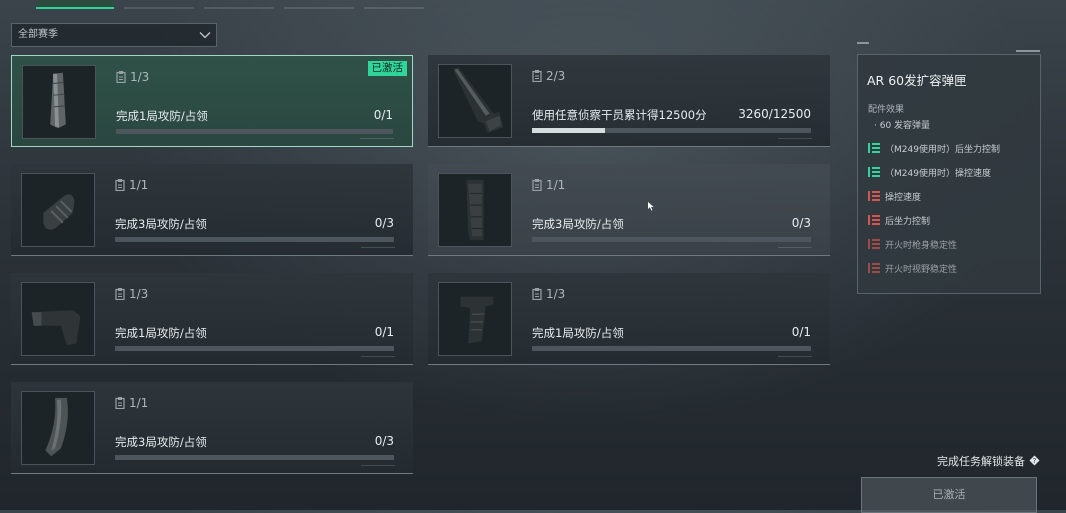 The width and height of the screenshot is (1066, 513). I want to click on mouse-cursor-icon, so click(651, 206).